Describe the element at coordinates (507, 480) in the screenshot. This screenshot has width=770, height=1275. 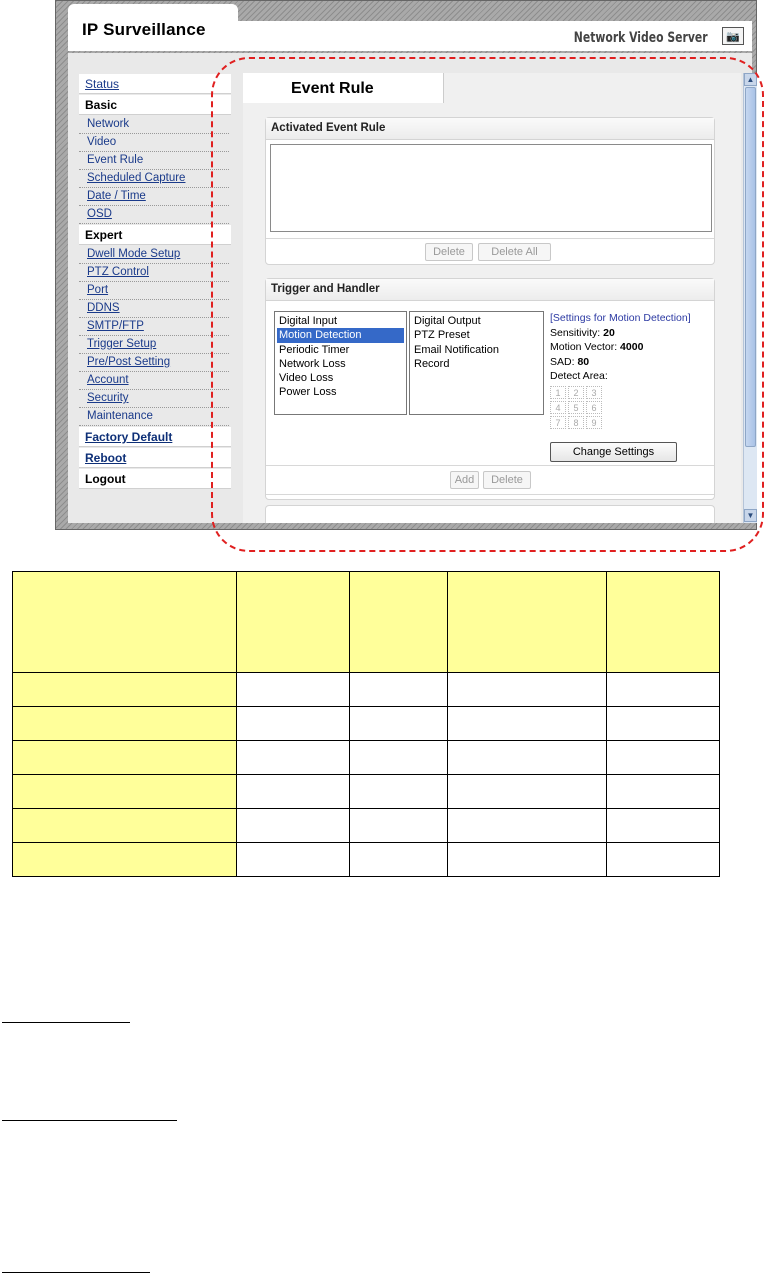
I see `trigger-delete-button: Delete` at that location.